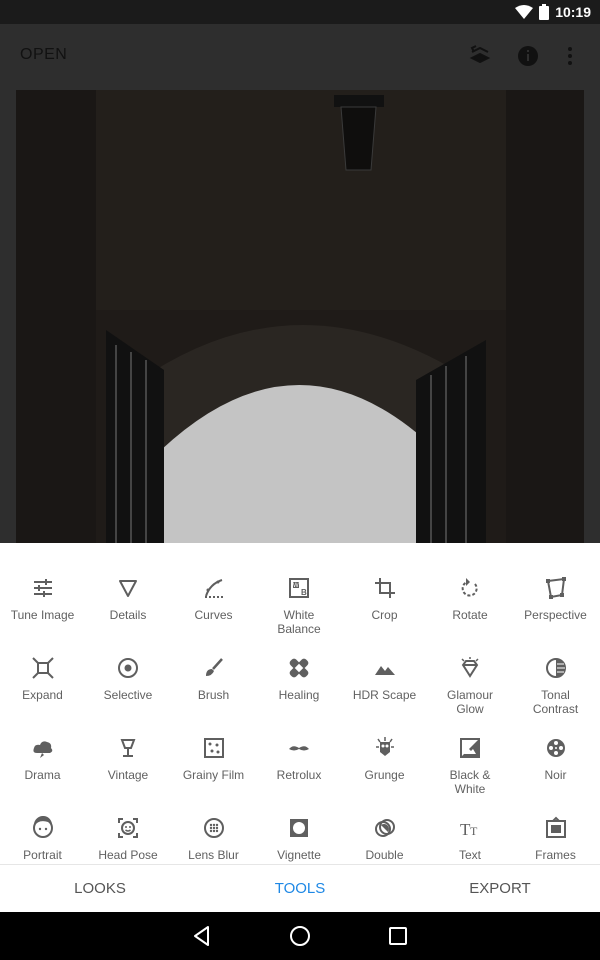  I want to click on tool-crop: Crop, so click(384, 599).